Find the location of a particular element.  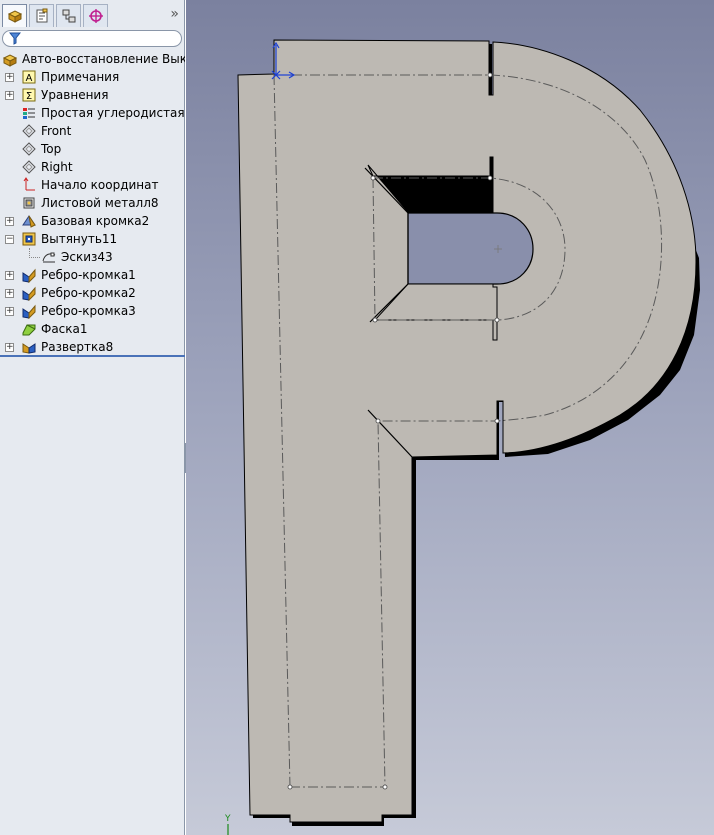

tree-item: + Развертка8 is located at coordinates (92, 347).